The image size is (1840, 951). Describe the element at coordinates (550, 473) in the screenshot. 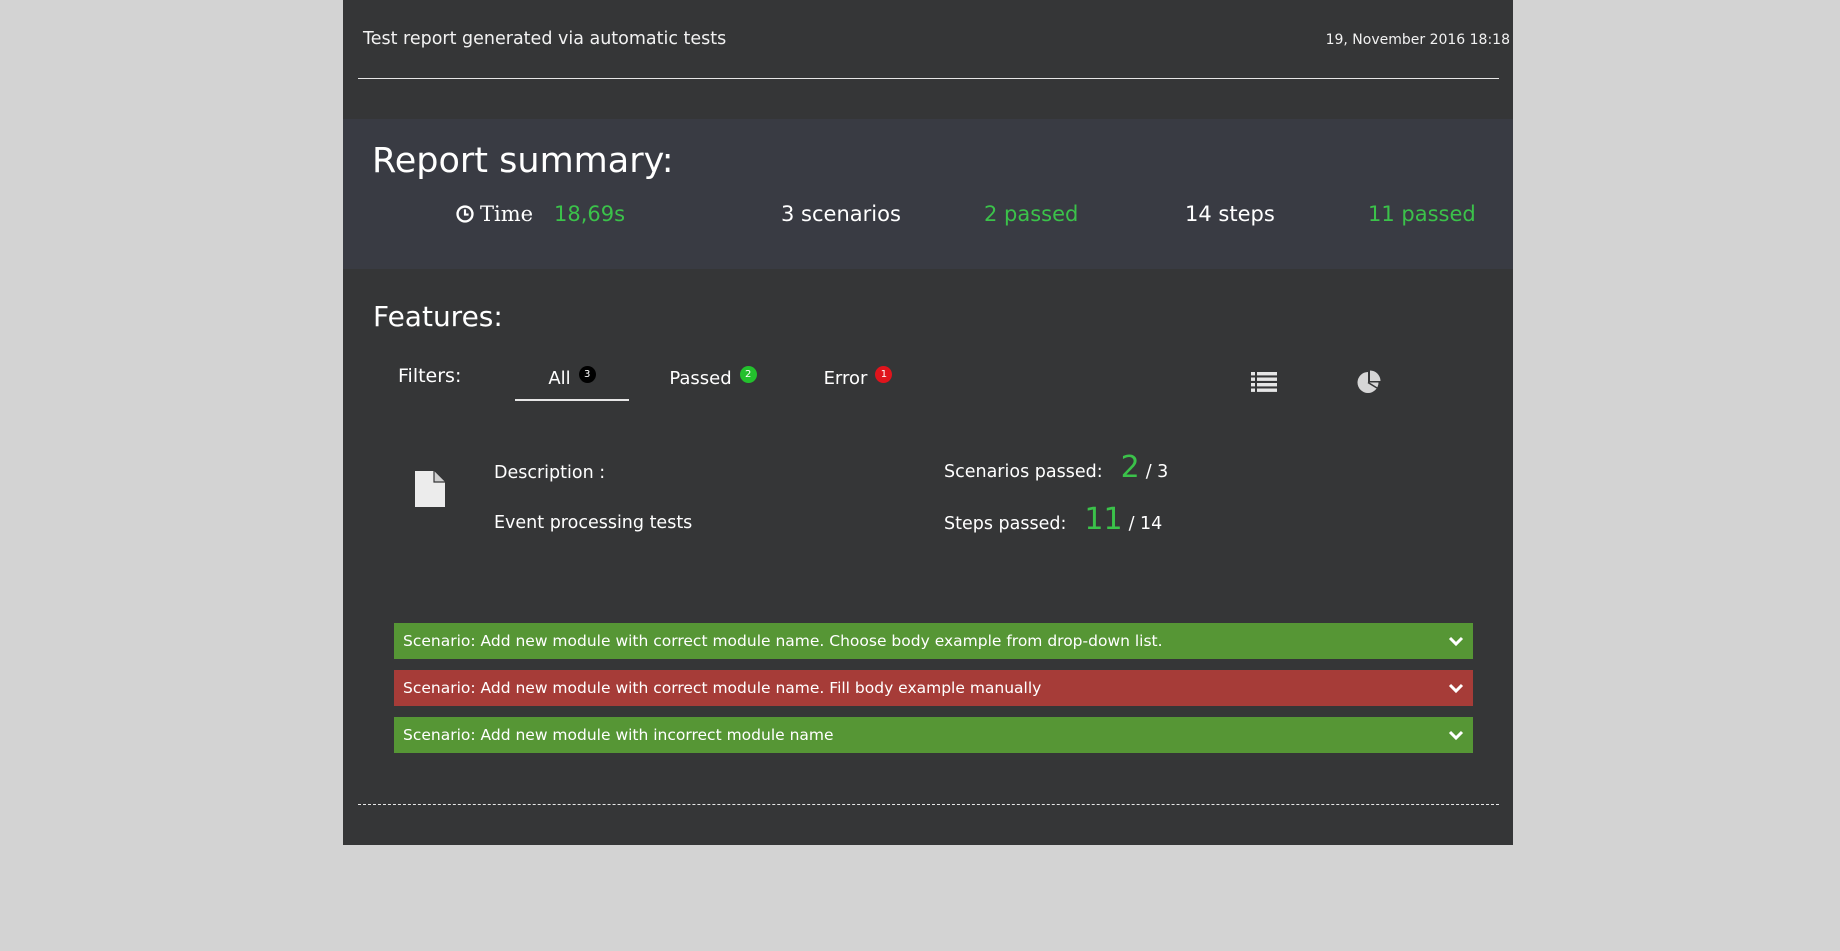

I see `description-label: Description :` at that location.